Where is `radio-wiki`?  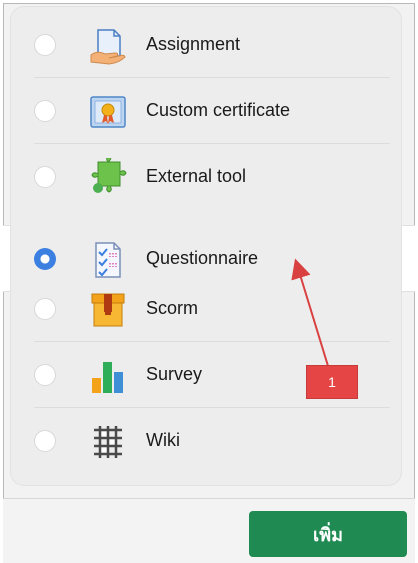
radio-wiki is located at coordinates (45, 441).